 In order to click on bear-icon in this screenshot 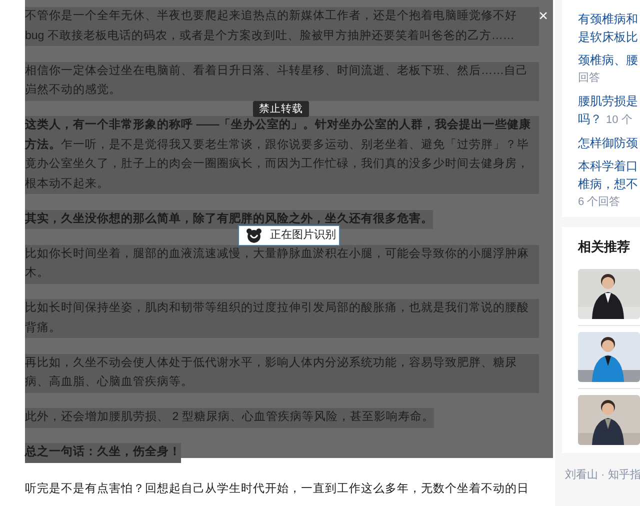, I will do `click(254, 235)`.